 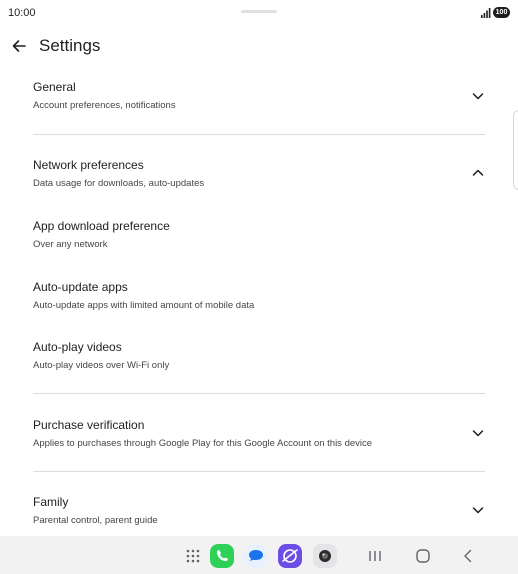 What do you see at coordinates (80, 287) in the screenshot?
I see `item-title: Auto-update apps` at bounding box center [80, 287].